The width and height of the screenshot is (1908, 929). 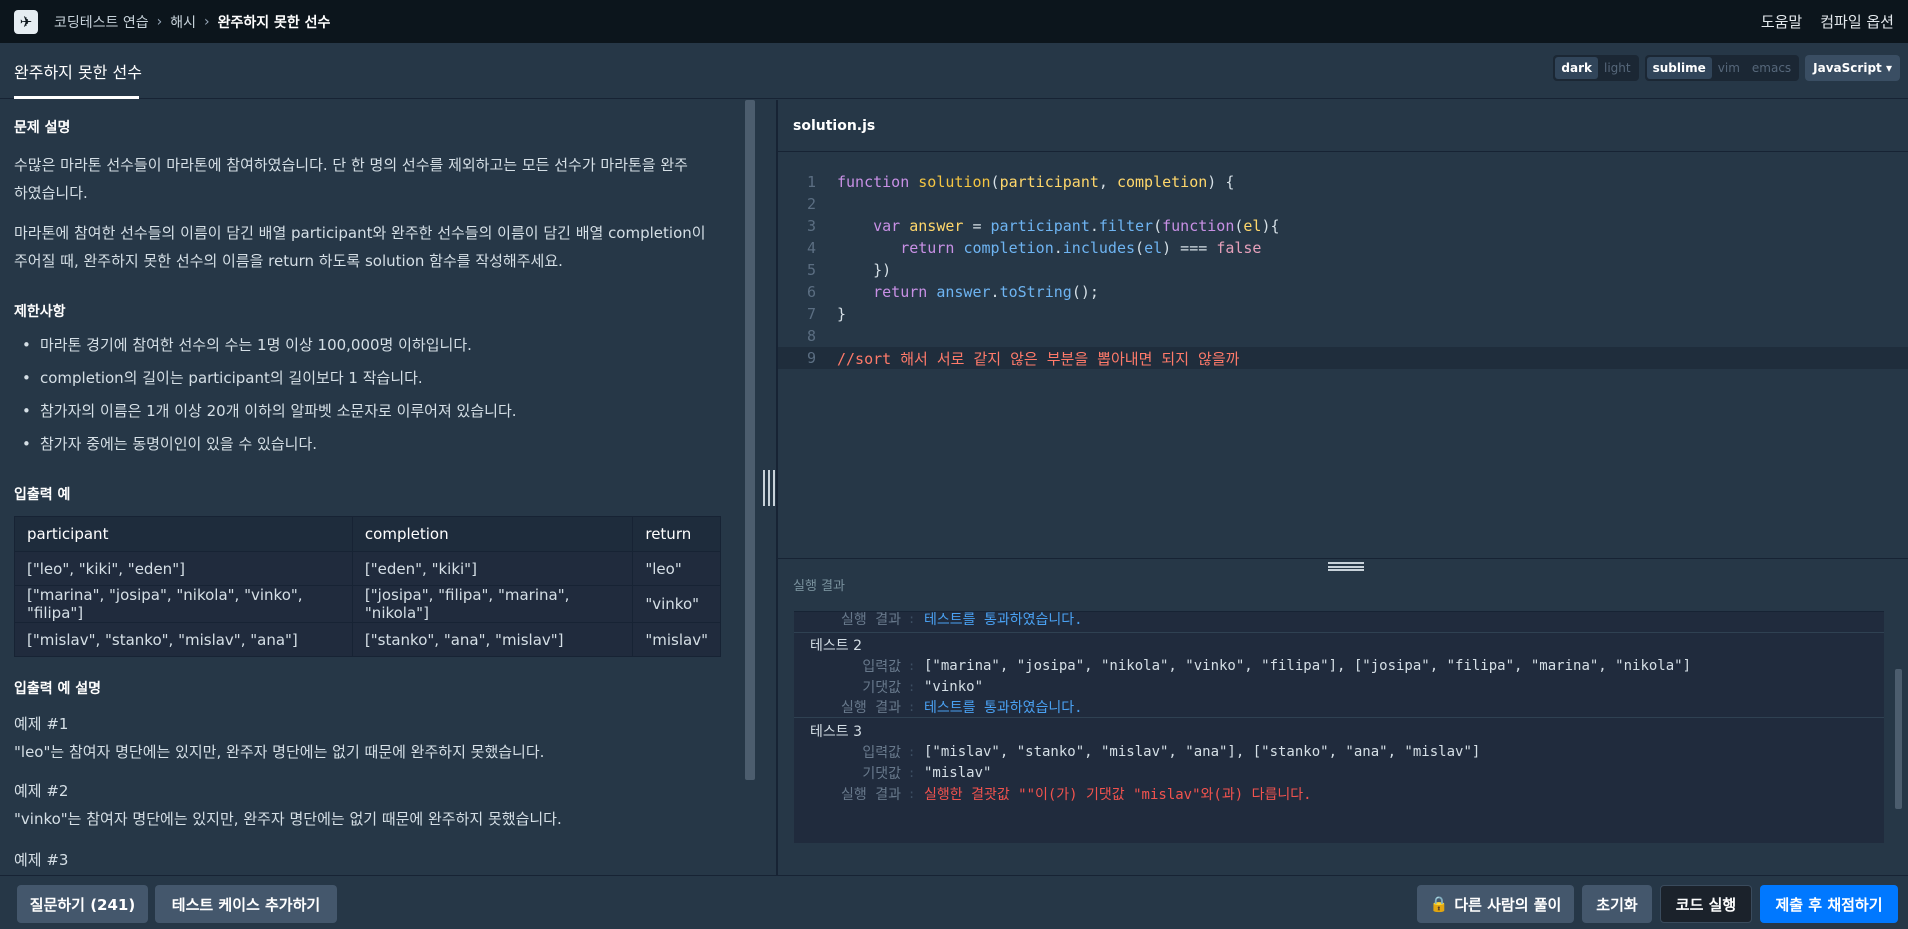 I want to click on results-title: 실행 결과, so click(x=819, y=586).